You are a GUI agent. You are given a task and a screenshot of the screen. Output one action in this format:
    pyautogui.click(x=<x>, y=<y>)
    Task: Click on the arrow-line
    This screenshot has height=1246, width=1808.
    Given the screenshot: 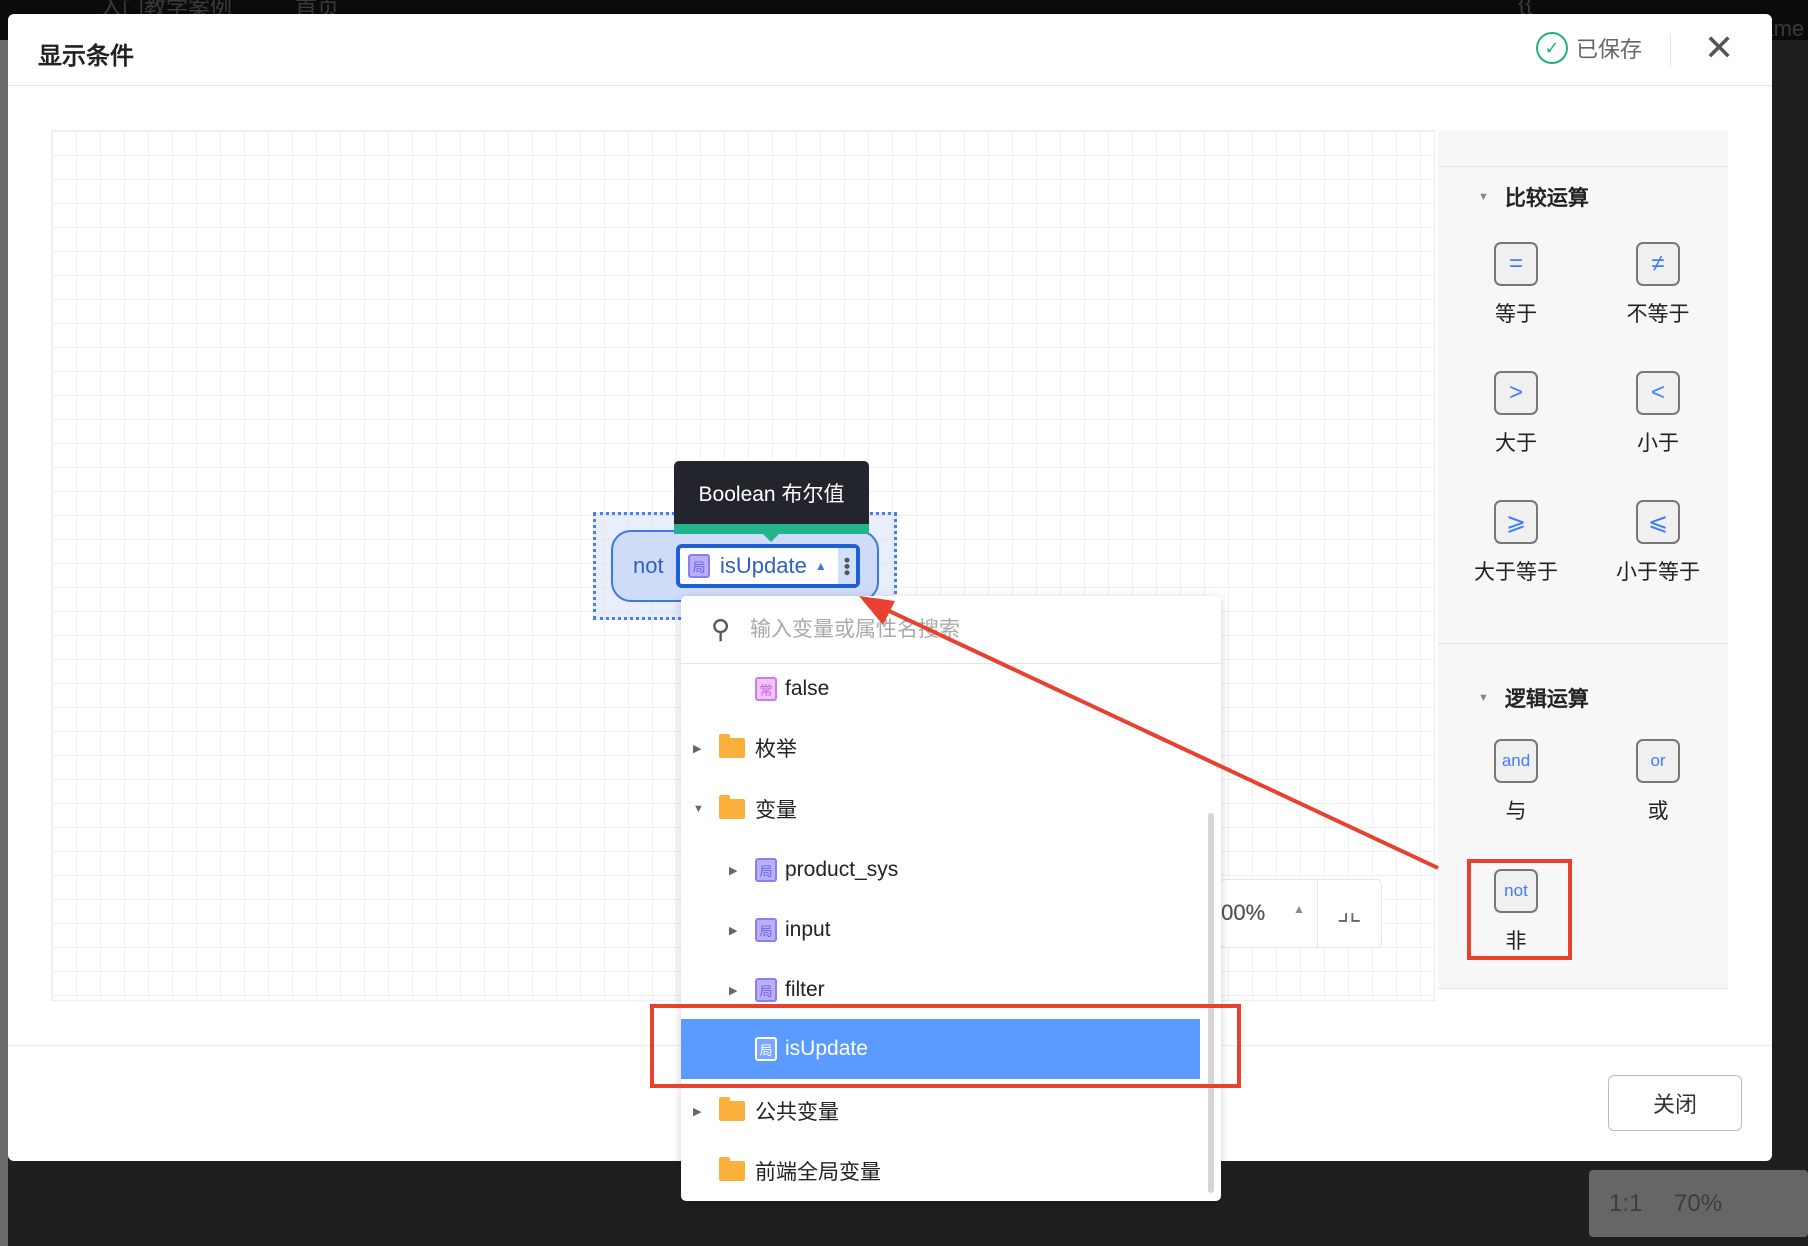 What is the action you would take?
    pyautogui.click(x=1155, y=735)
    